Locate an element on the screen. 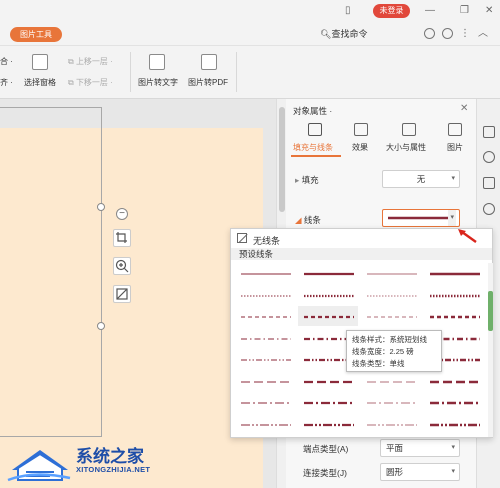 Image resolution: width=500 pixels, height=488 pixels. line-style-tooltip: 线条样式：系统短划线 线条宽度：2.25 磅 线条类型：单线 is located at coordinates (394, 351).